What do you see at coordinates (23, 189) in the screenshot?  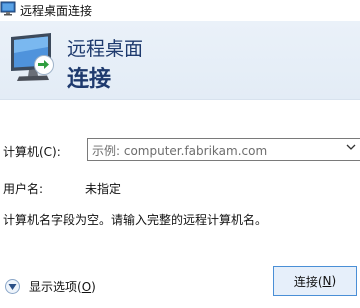 I see `username-label: 用户名:` at bounding box center [23, 189].